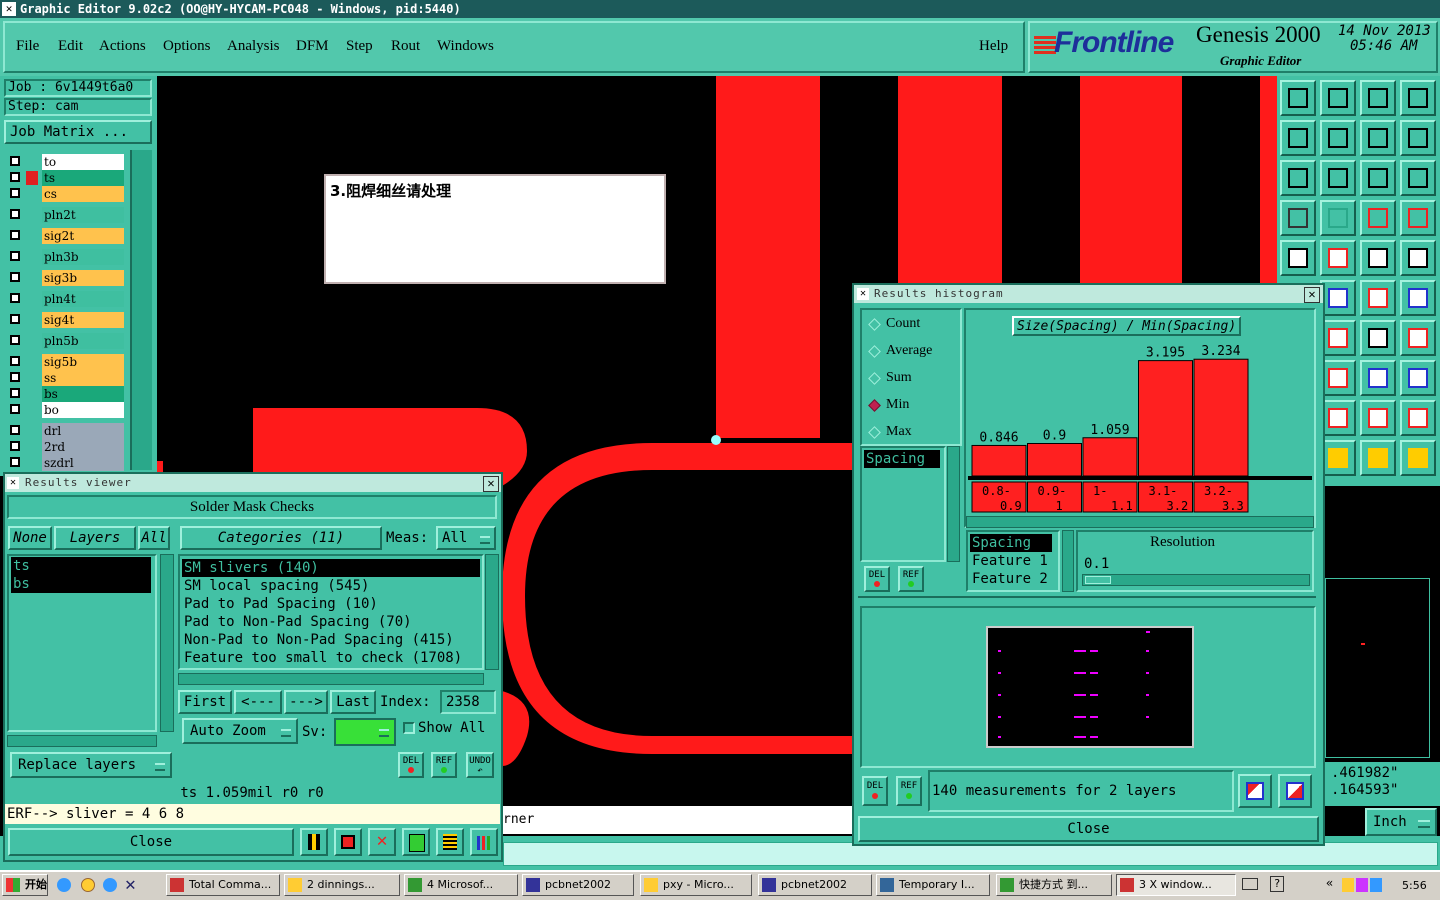 The width and height of the screenshot is (1440, 900). What do you see at coordinates (95, 538) in the screenshot?
I see `layers-button: Layers` at bounding box center [95, 538].